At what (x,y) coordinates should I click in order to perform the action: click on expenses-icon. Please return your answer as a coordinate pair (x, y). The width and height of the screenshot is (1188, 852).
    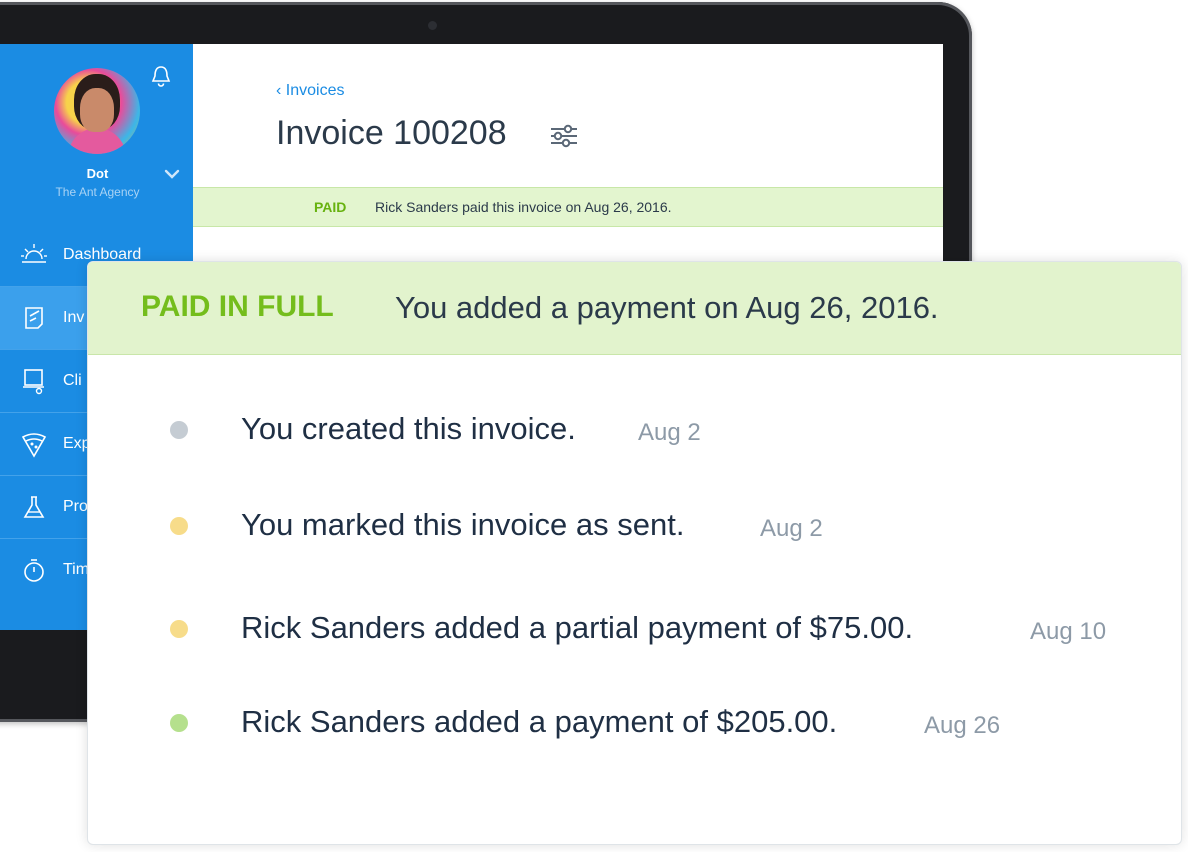
    Looking at the image, I should click on (34, 445).